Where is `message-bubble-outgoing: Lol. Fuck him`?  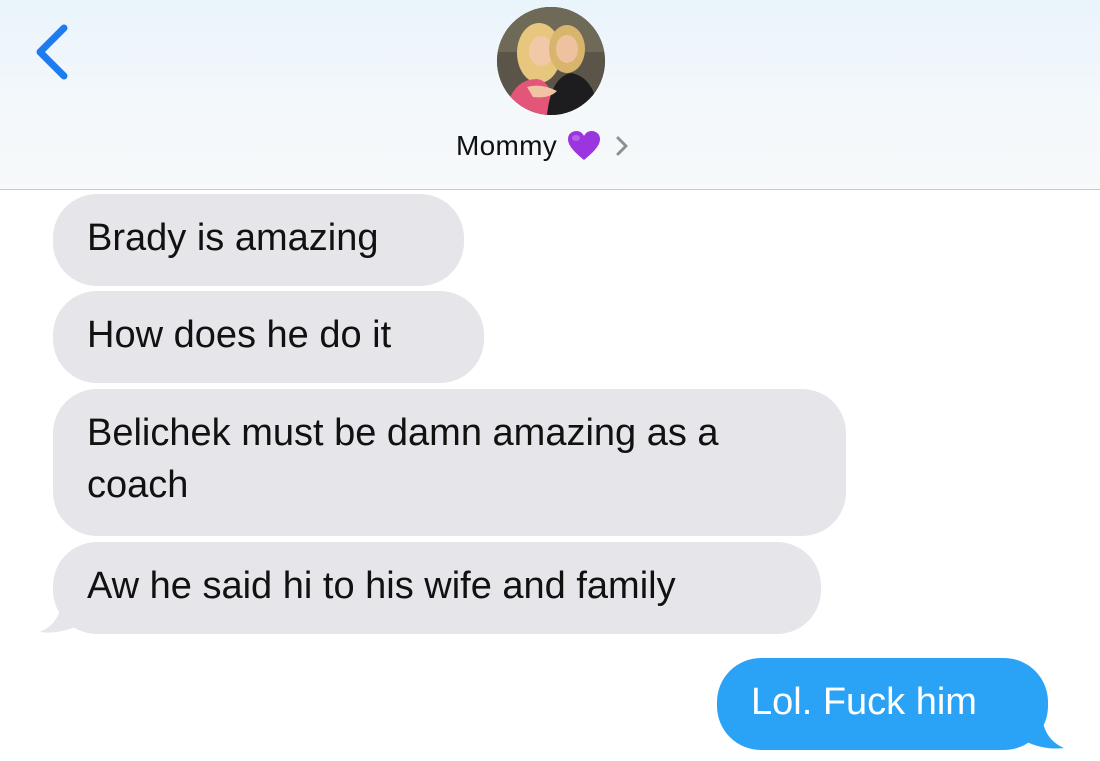 message-bubble-outgoing: Lol. Fuck him is located at coordinates (882, 704).